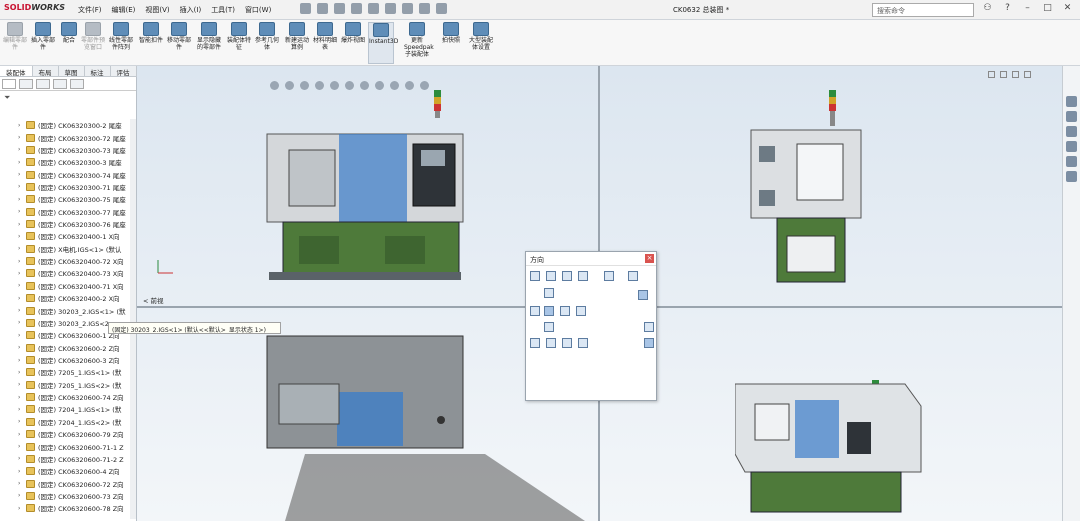 The image size is (1080, 521). I want to click on zoom-area-icon, so click(289, 85).